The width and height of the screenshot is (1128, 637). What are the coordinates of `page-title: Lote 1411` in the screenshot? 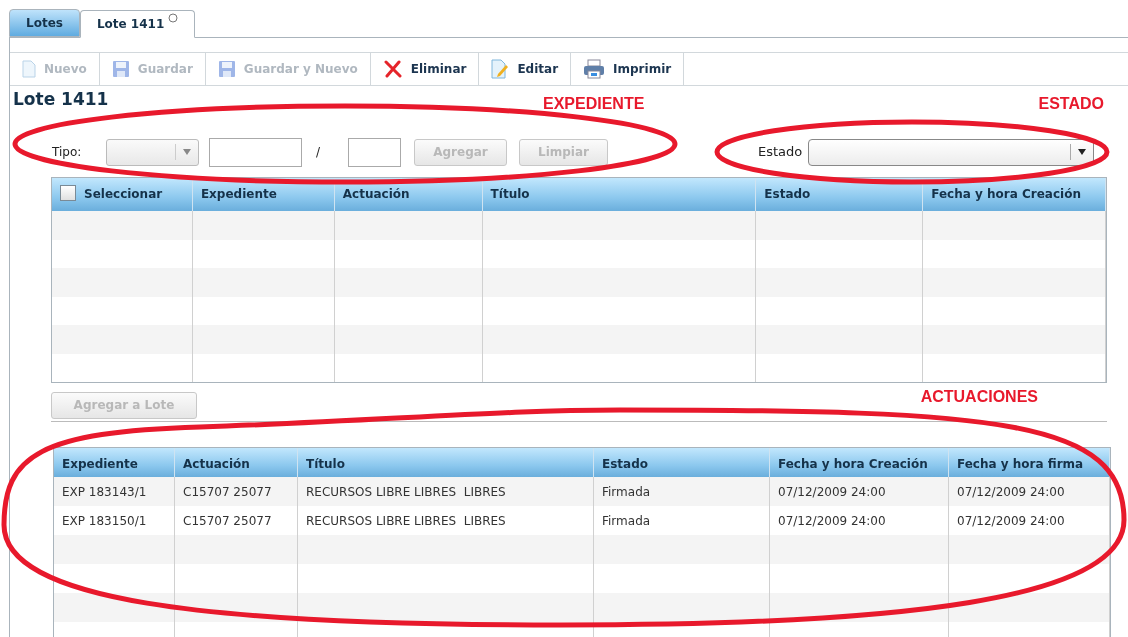 It's located at (61, 100).